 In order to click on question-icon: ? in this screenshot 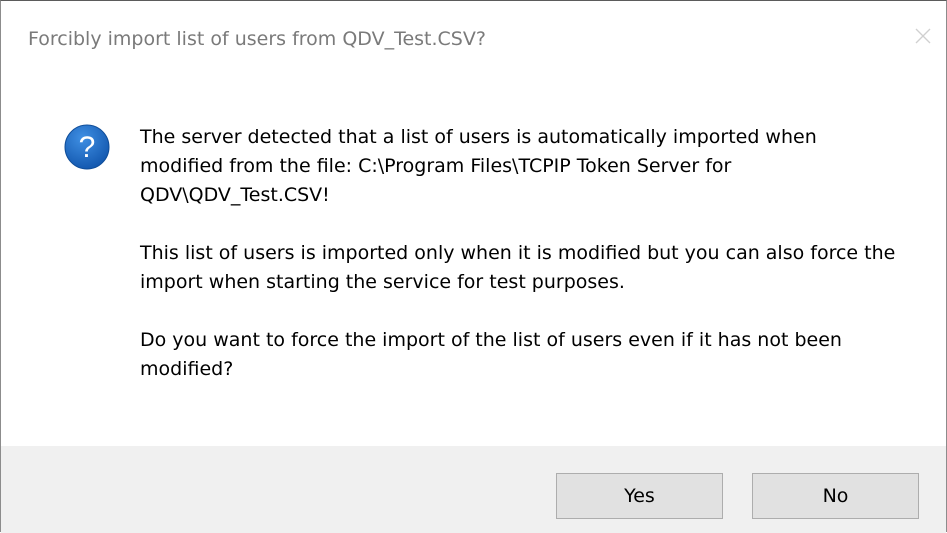, I will do `click(87, 147)`.